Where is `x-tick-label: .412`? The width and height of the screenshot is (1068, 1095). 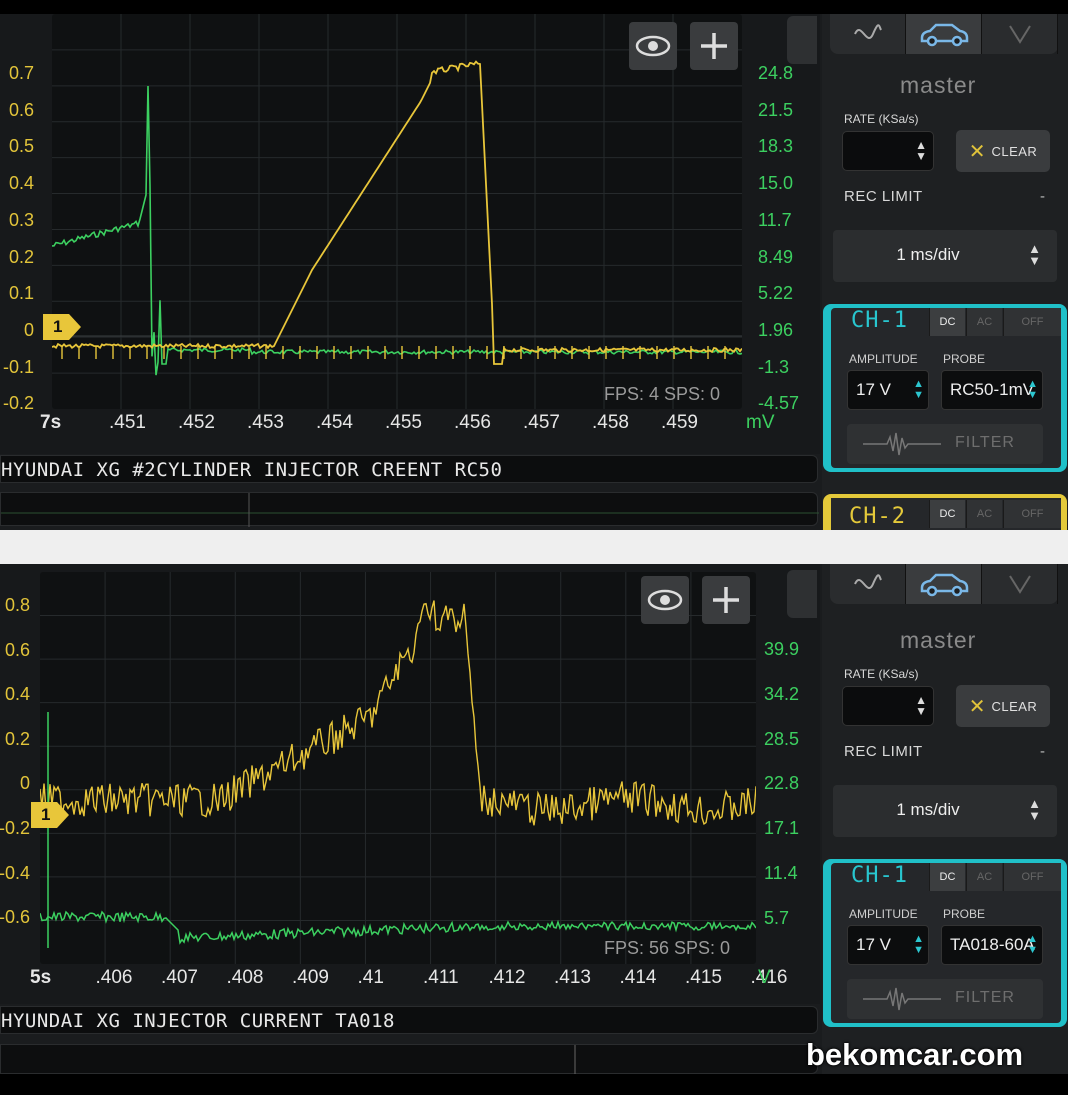 x-tick-label: .412 is located at coordinates (507, 977).